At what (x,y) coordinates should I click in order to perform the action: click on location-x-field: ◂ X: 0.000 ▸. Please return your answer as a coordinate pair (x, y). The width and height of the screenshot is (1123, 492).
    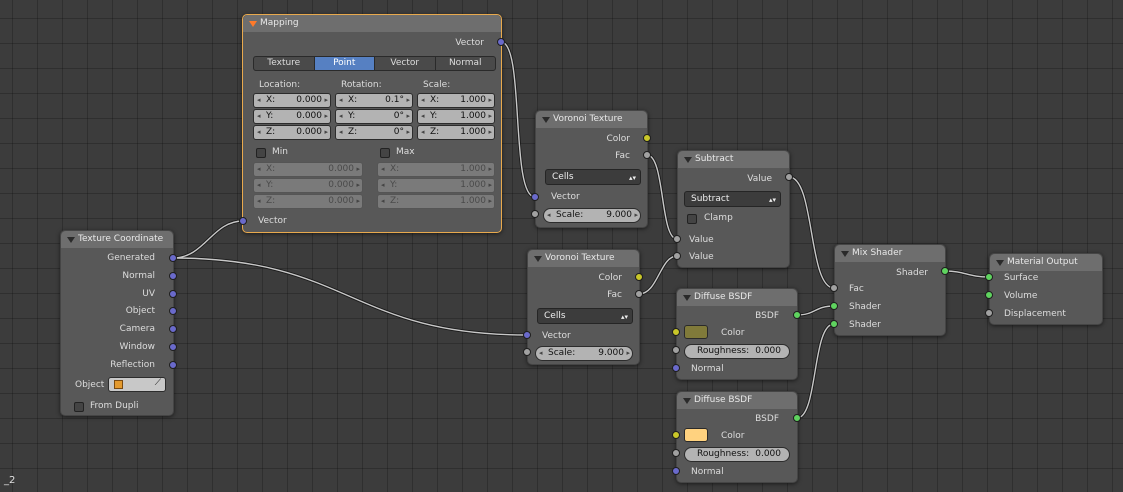
    Looking at the image, I should click on (292, 100).